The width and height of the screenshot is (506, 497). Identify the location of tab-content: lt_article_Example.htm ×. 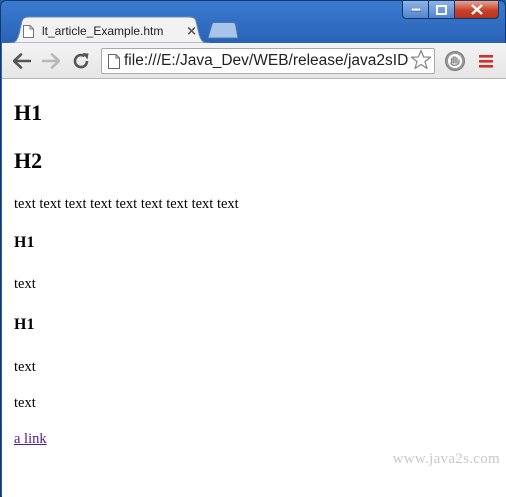
(112, 31).